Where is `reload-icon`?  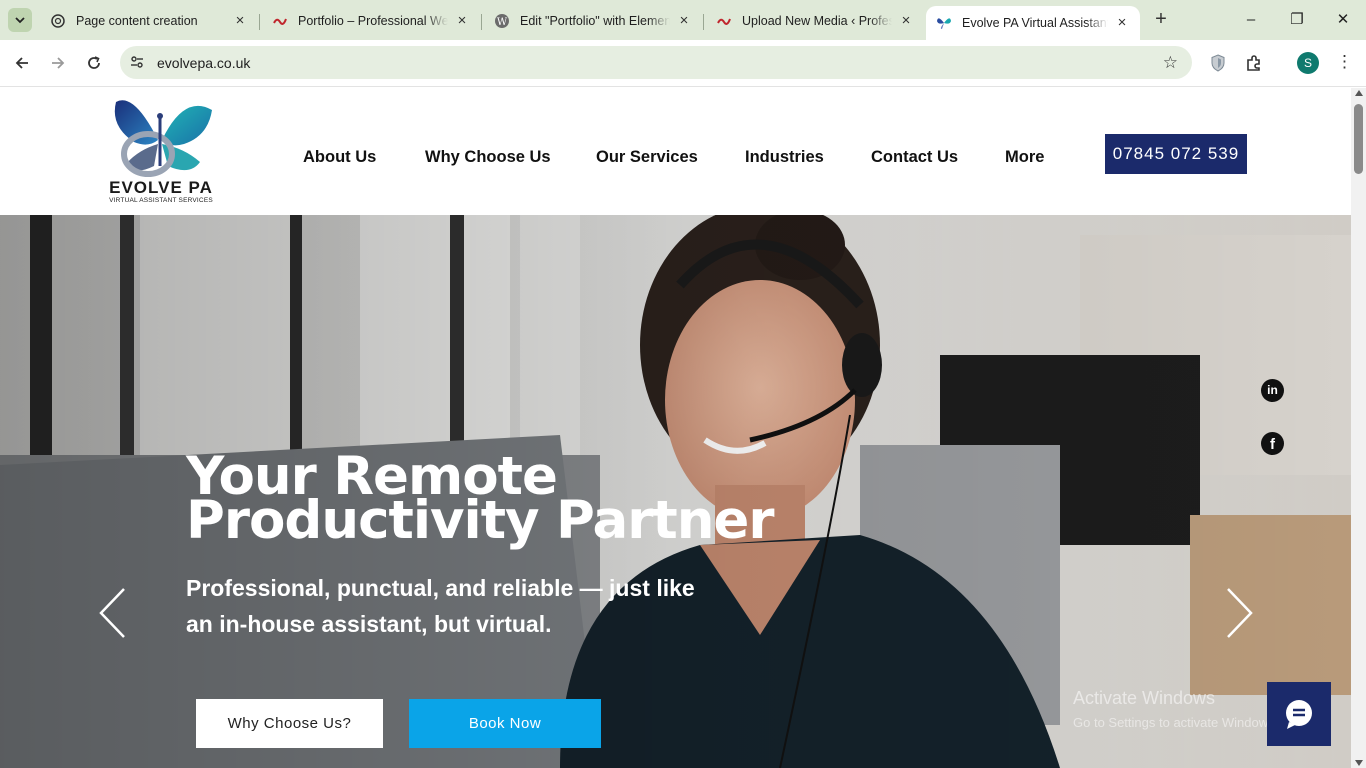
reload-icon is located at coordinates (94, 62).